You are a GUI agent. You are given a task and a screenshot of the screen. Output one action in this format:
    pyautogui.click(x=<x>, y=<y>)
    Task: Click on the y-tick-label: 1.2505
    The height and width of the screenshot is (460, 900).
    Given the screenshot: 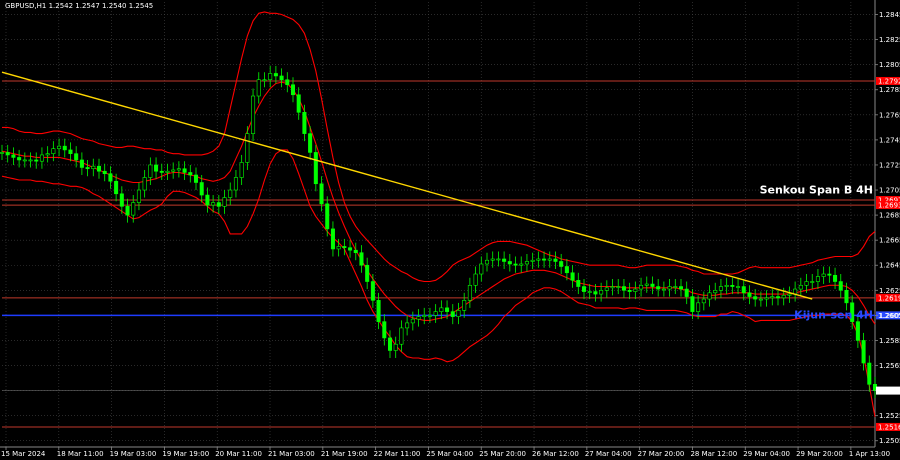 What is the action you would take?
    pyautogui.click(x=889, y=441)
    